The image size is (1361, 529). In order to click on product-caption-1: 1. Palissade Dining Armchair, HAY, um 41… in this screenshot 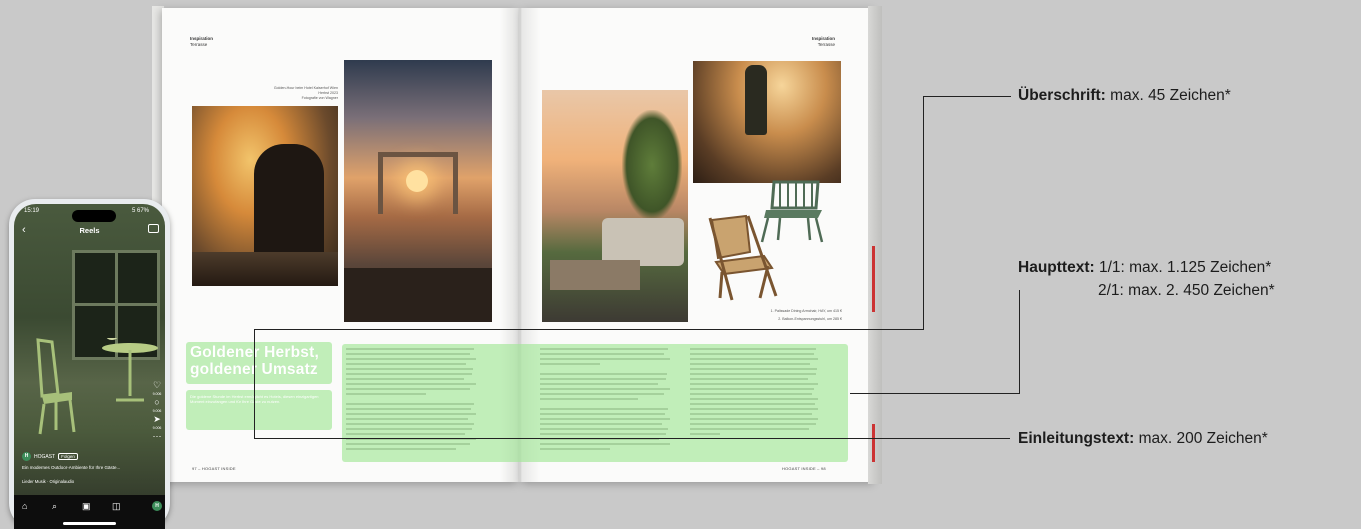, I will do `click(806, 311)`.